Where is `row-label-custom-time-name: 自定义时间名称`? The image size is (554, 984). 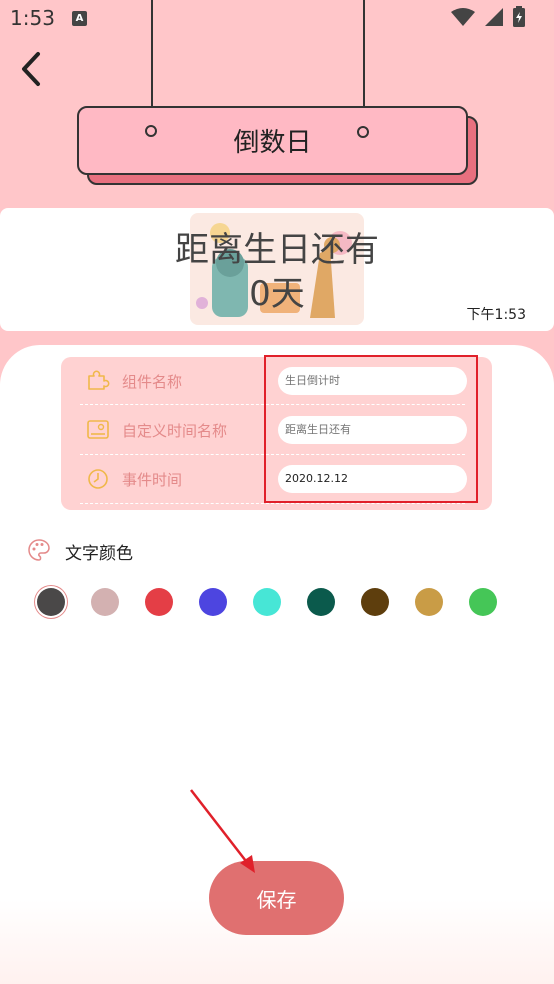
row-label-custom-time-name: 自定义时间名称 is located at coordinates (175, 431).